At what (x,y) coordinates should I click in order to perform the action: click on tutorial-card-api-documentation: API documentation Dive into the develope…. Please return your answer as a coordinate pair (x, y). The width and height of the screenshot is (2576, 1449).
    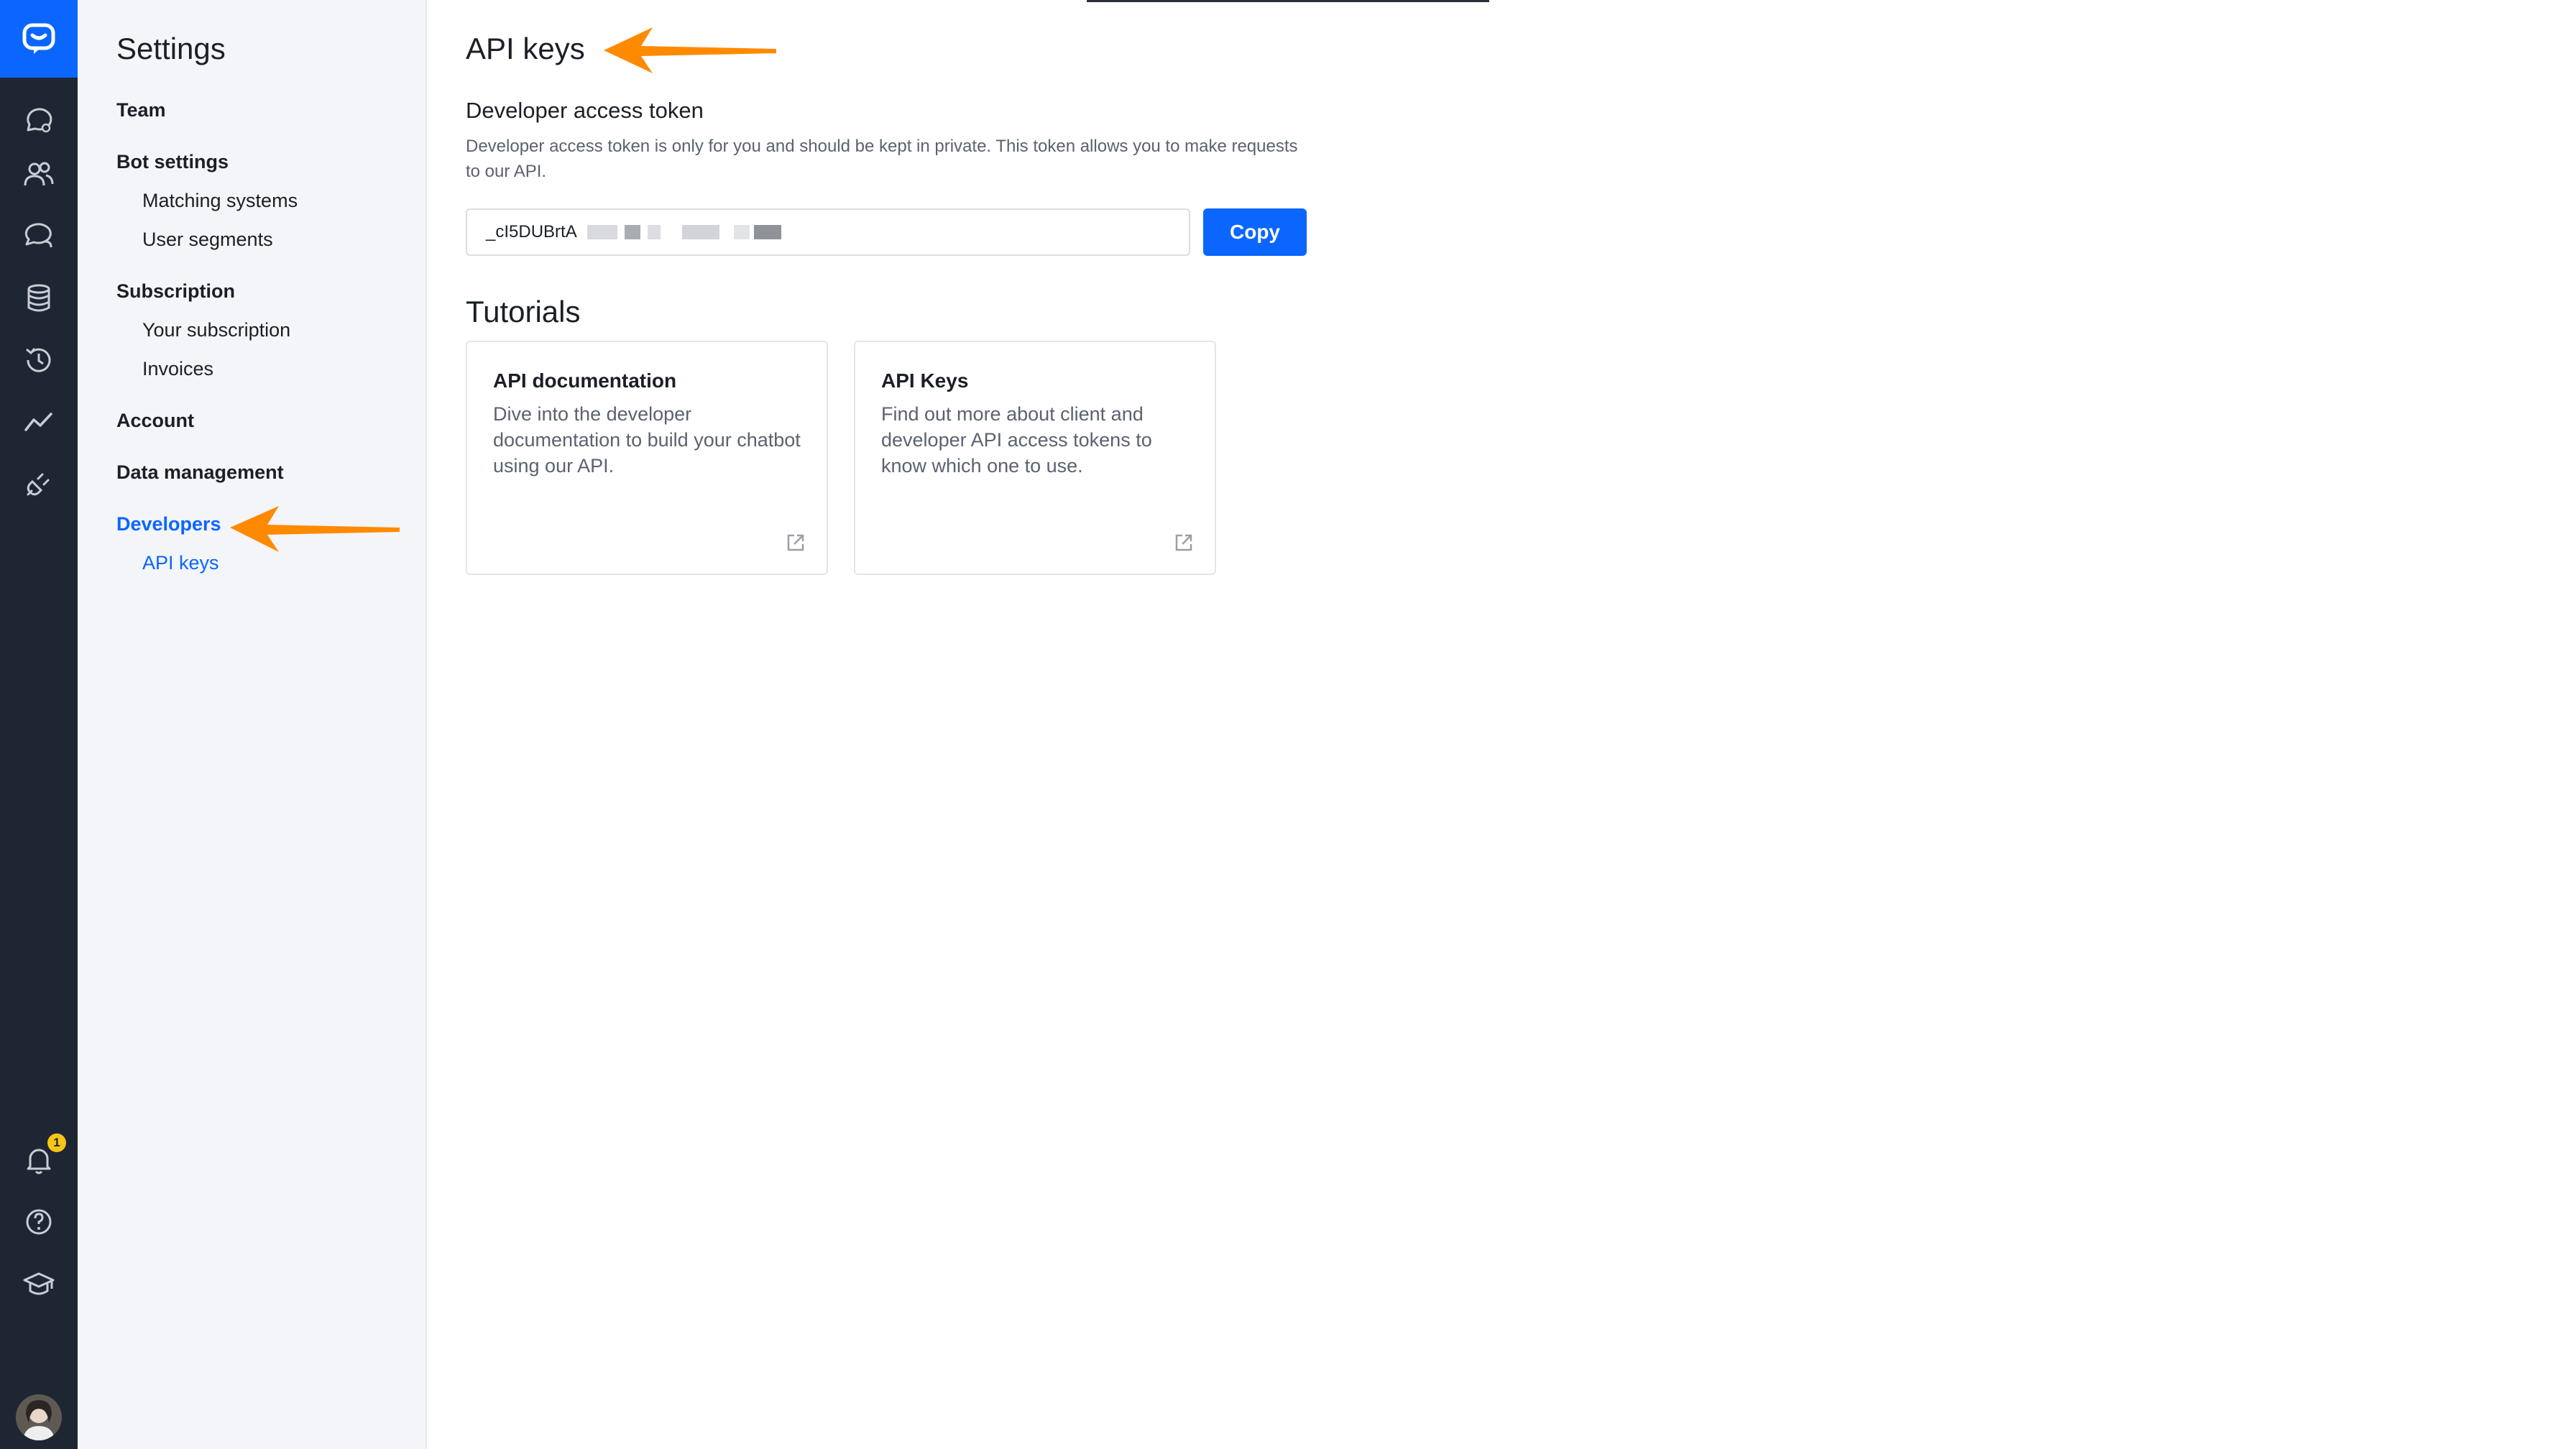
    Looking at the image, I should click on (647, 458).